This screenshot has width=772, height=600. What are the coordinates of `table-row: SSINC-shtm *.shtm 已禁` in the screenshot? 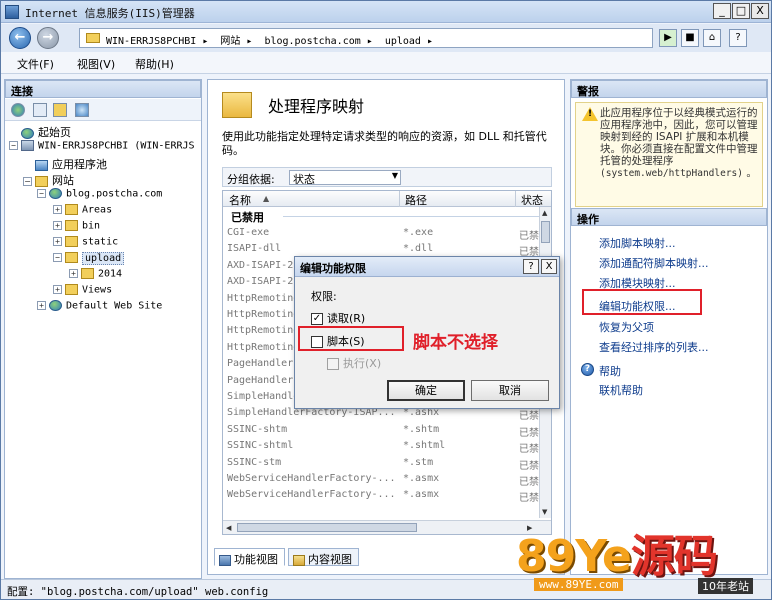 It's located at (382, 430).